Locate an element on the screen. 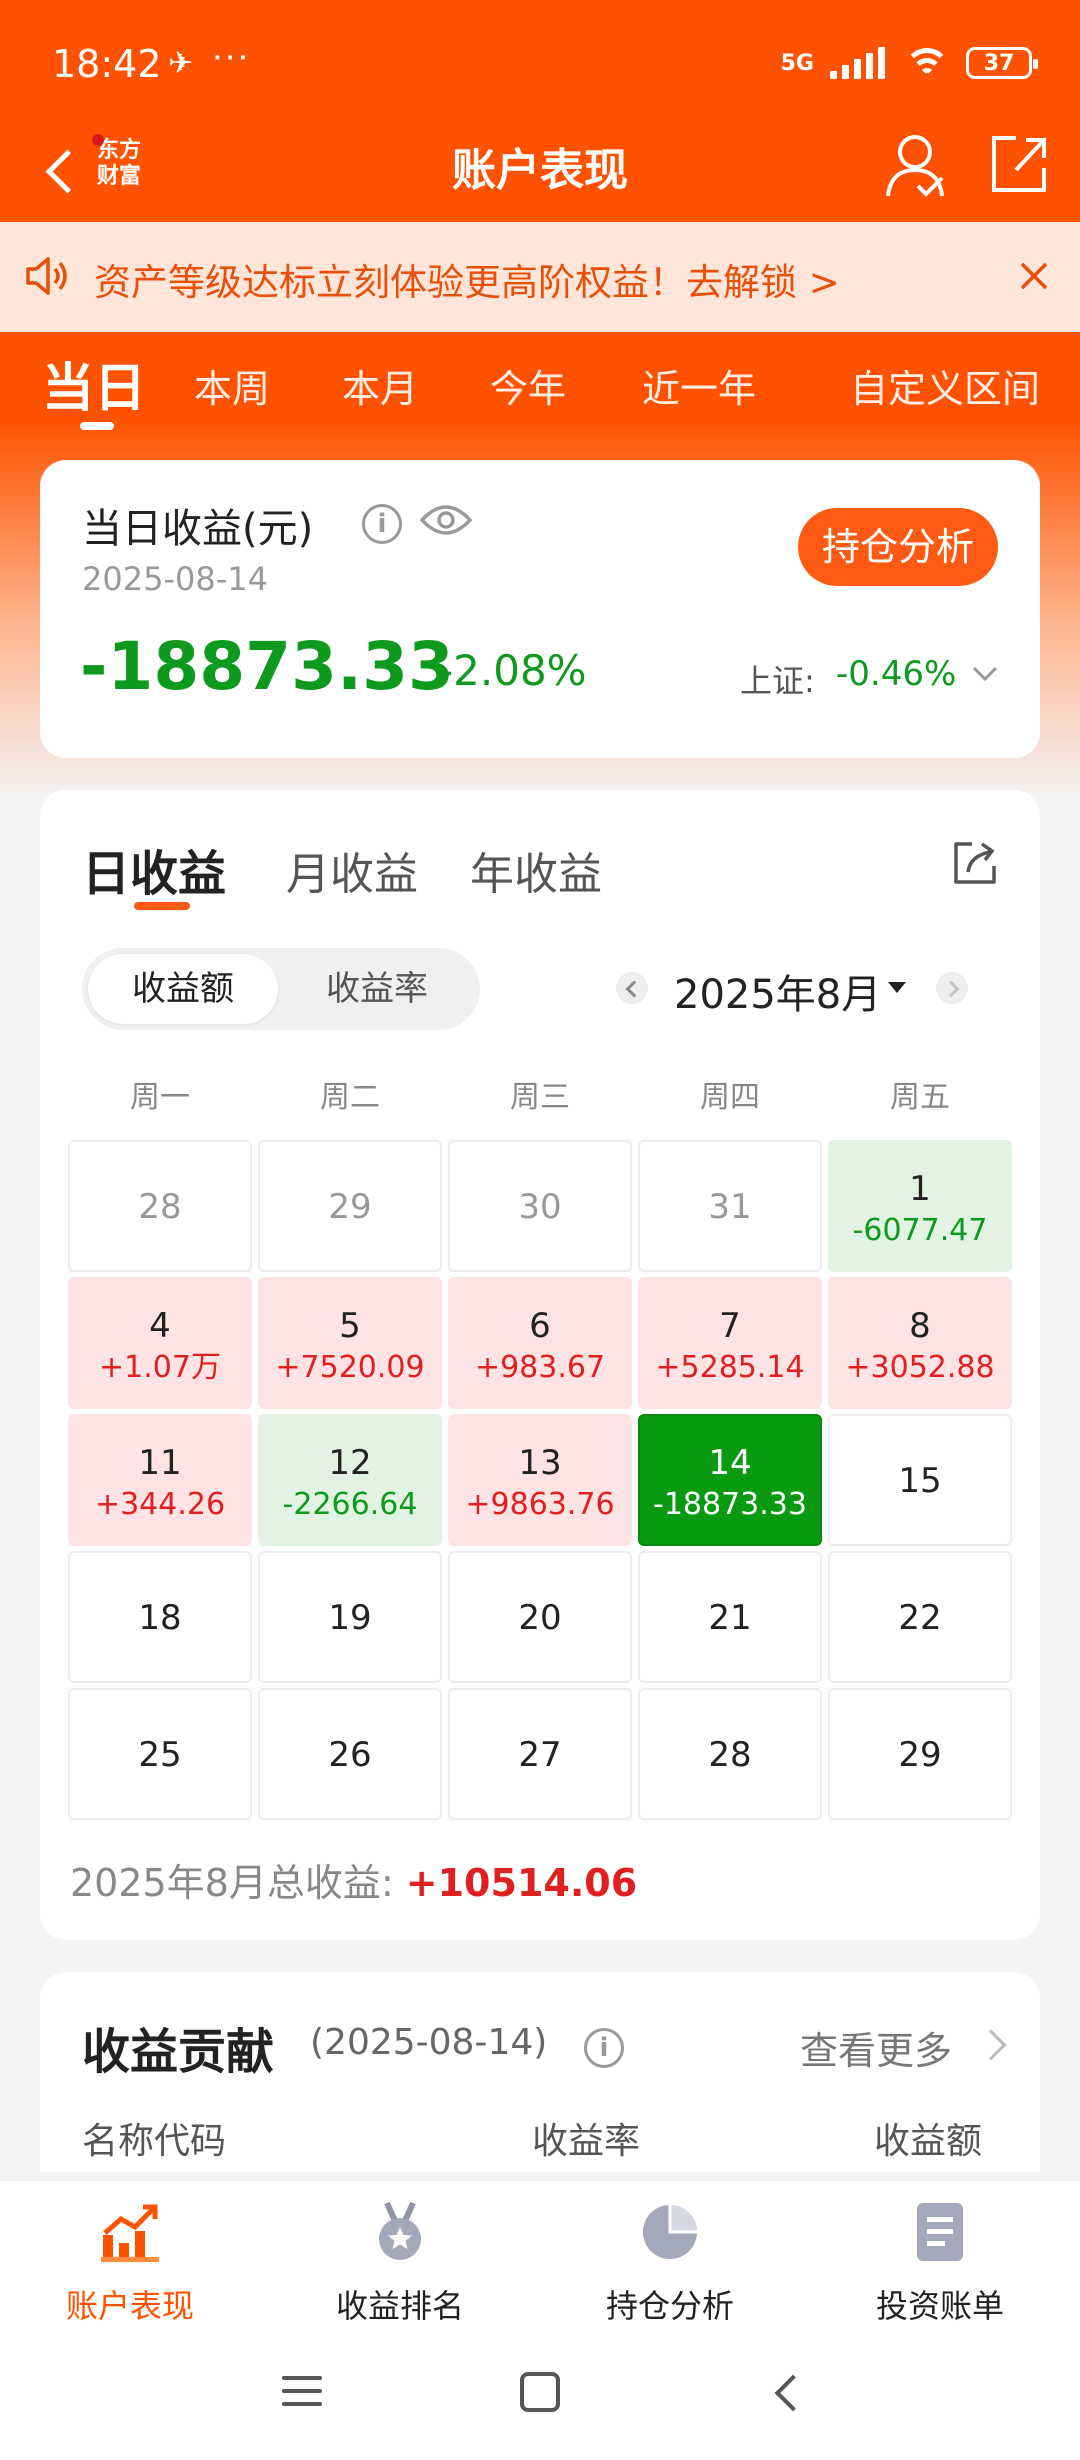 Image resolution: width=1080 pixels, height=2460 pixels. month-total: 2025年8月总收益: +10514.06 is located at coordinates (353, 1879).